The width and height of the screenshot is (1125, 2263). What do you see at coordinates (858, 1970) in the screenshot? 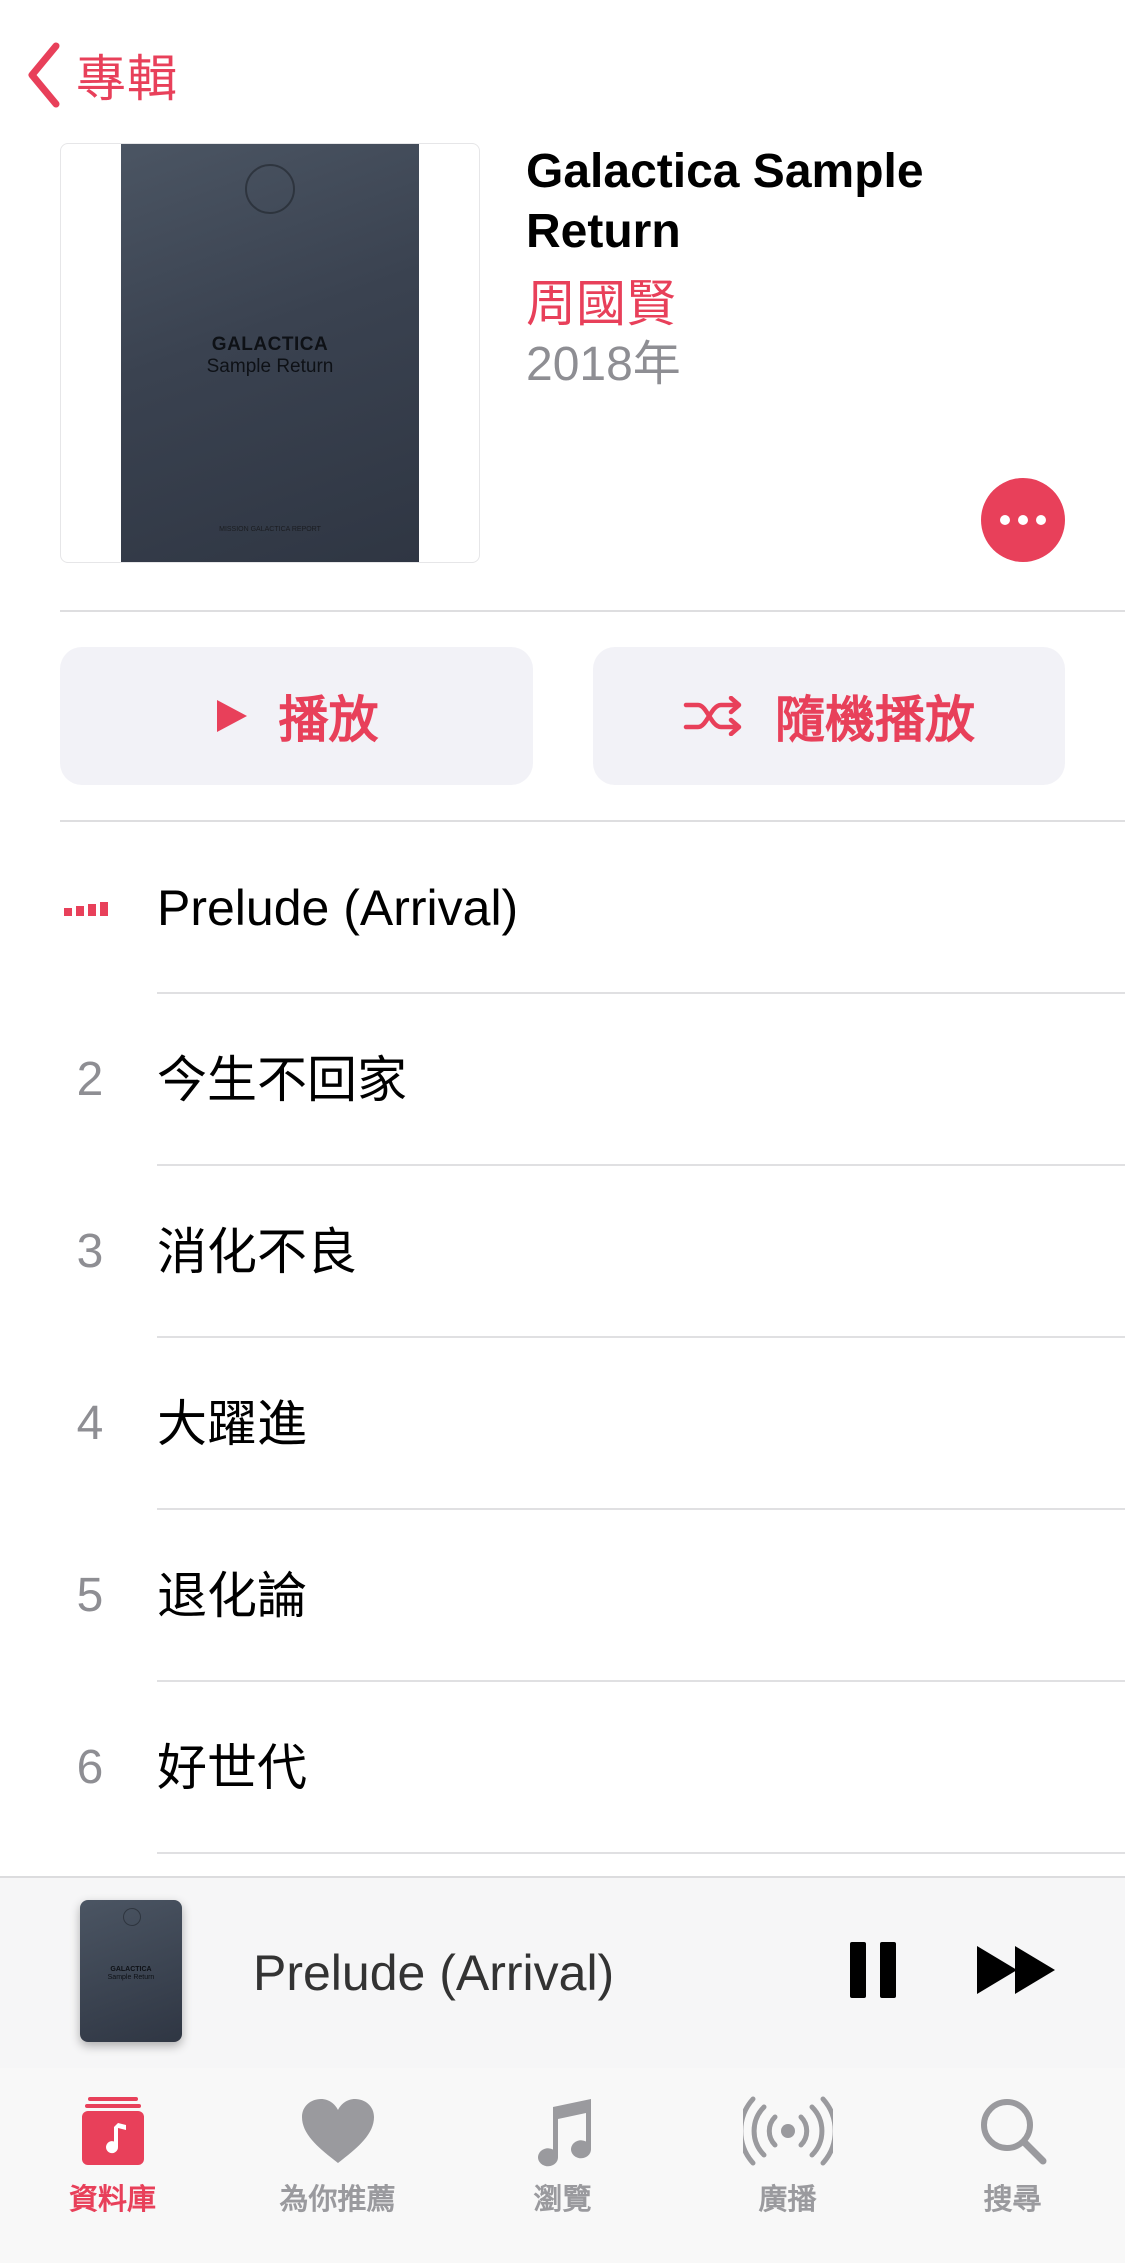
I see `pause-icon` at bounding box center [858, 1970].